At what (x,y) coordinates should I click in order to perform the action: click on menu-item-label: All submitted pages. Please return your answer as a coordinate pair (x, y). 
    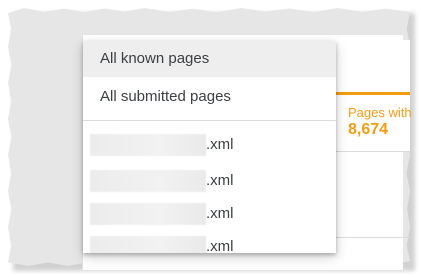
    Looking at the image, I should click on (165, 96).